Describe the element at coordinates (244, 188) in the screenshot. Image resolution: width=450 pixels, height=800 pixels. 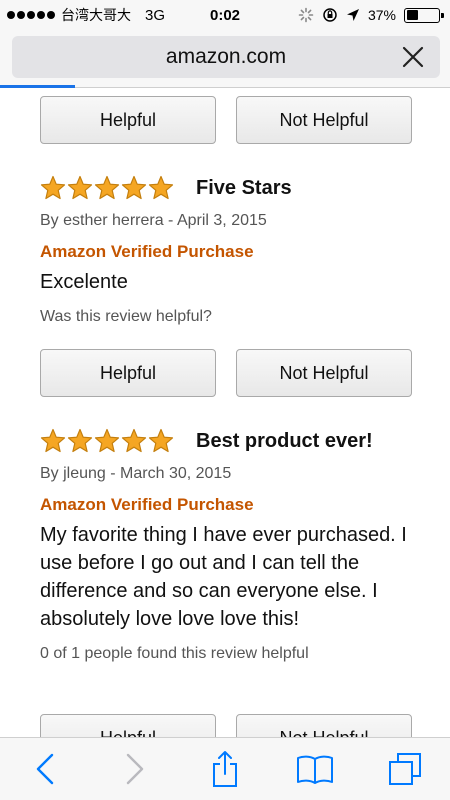
I see `review-title: Five Stars` at that location.